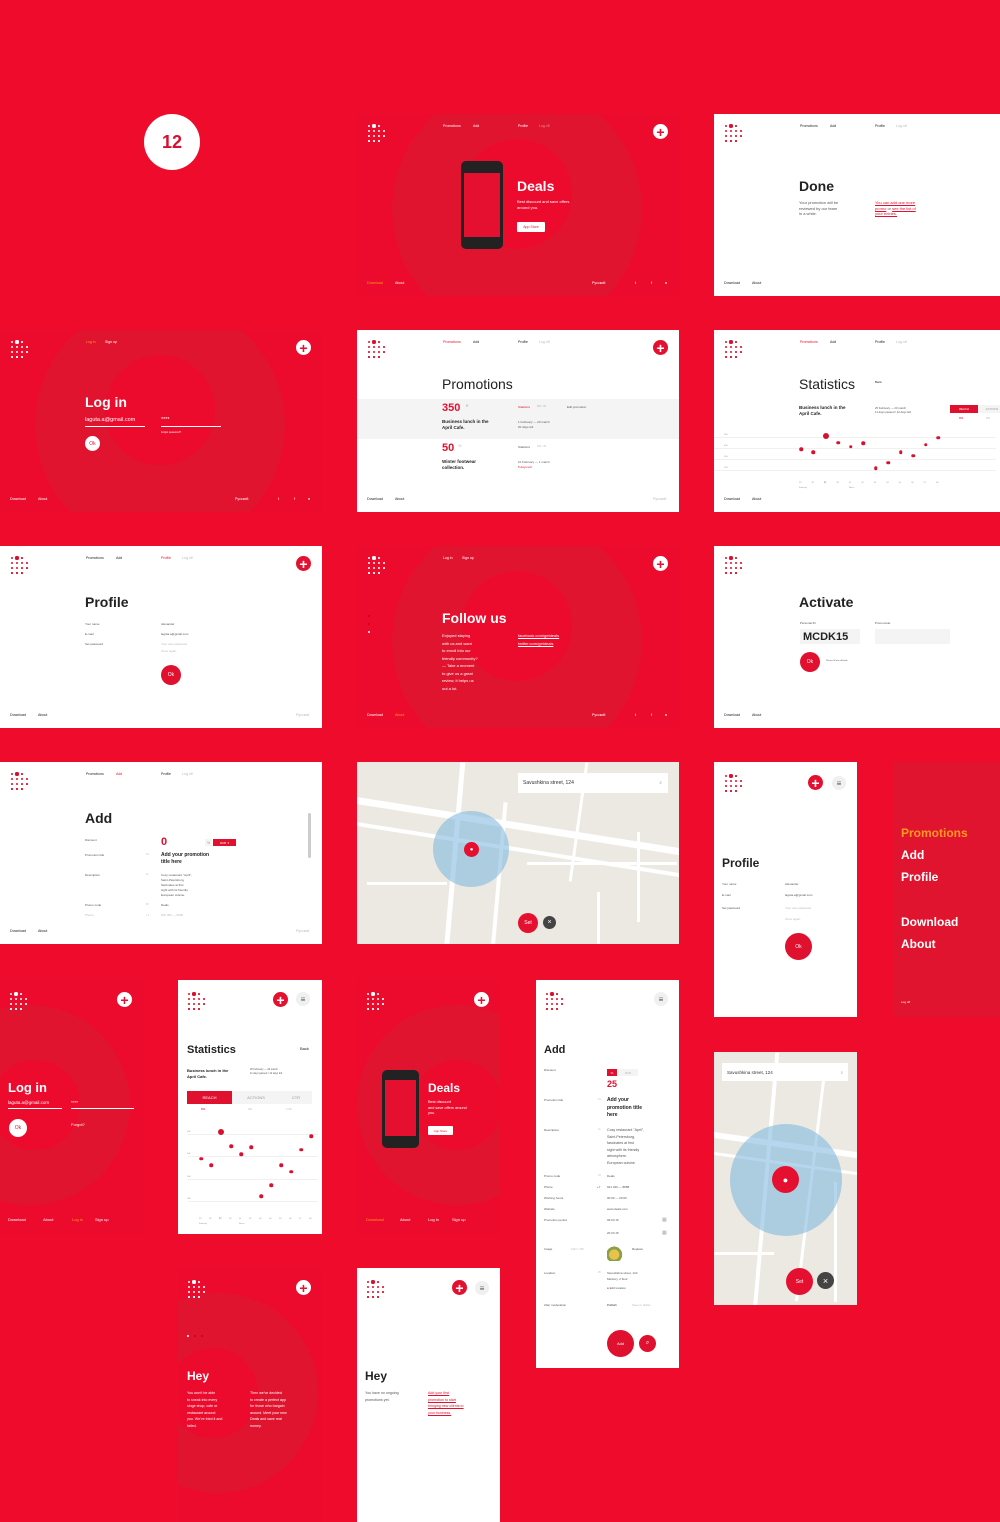  What do you see at coordinates (538, 636) in the screenshot?
I see `facebook-link: facebook.com/getdeals` at bounding box center [538, 636].